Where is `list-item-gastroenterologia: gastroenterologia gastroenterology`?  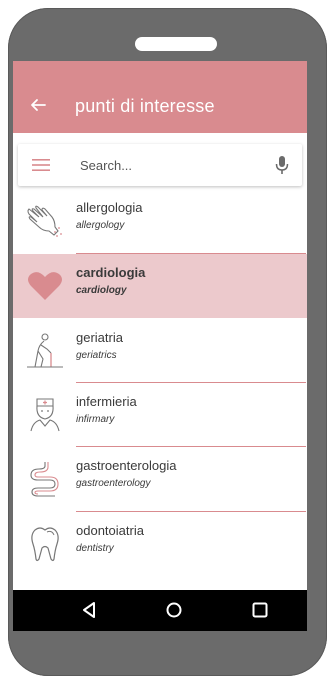 list-item-gastroenterologia: gastroenterologia gastroenterology is located at coordinates (160, 479).